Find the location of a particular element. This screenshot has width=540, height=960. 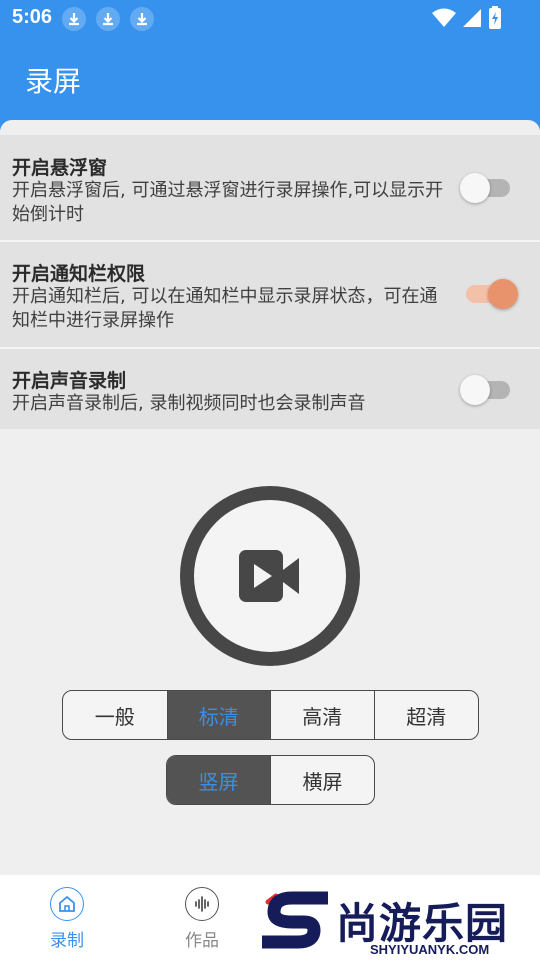

watermark-url: SHYIYUANYK.COM is located at coordinates (430, 949).